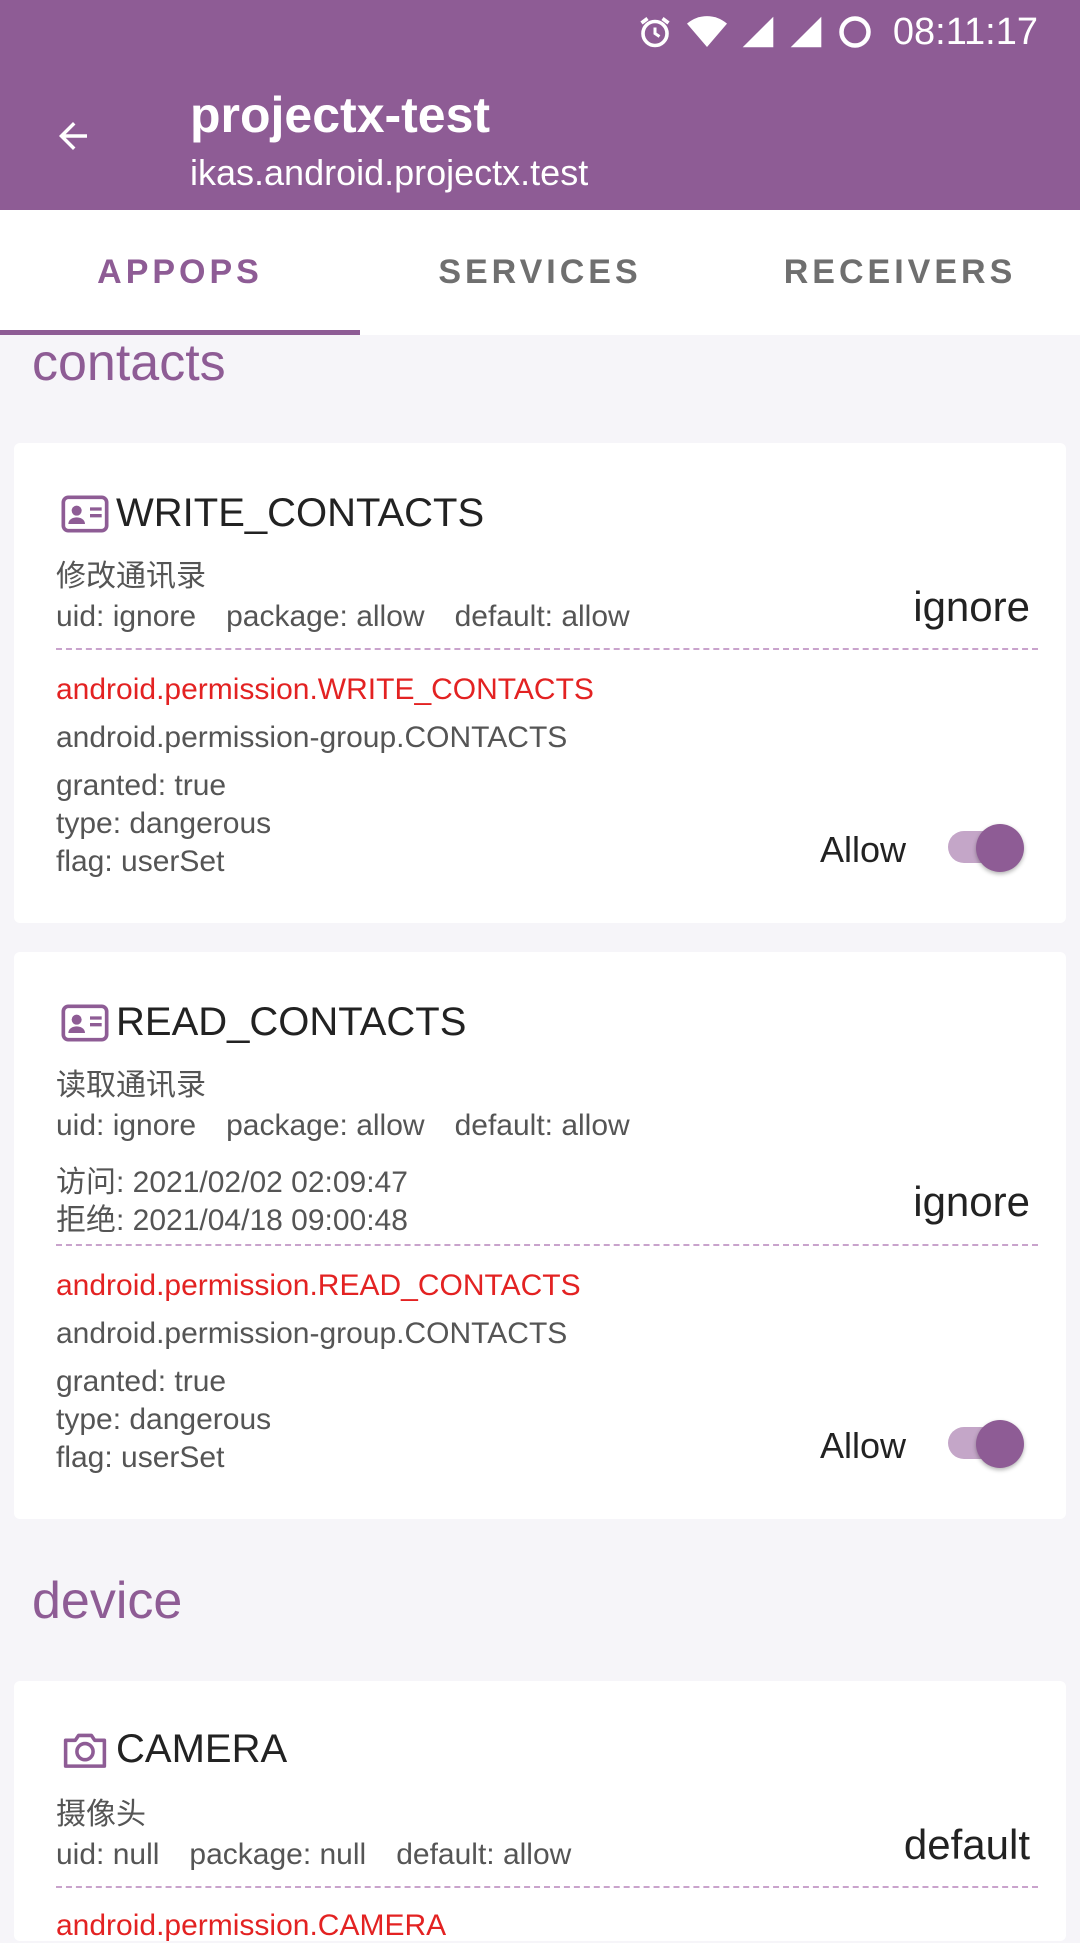  I want to click on tab-services: SERVICES, so click(540, 272).